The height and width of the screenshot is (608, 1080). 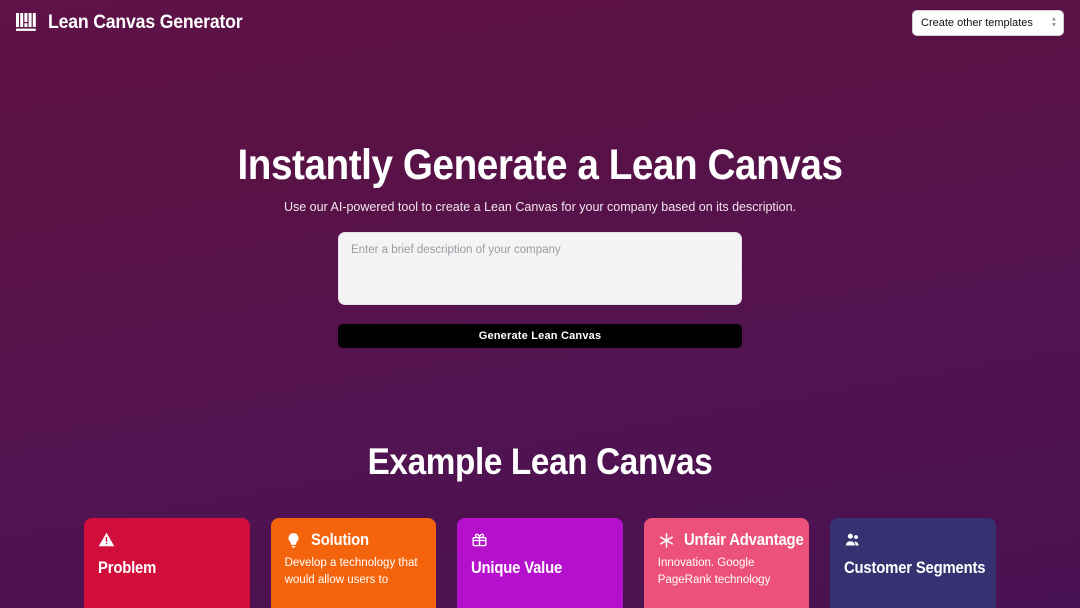 What do you see at coordinates (714, 571) in the screenshot?
I see `card-body: Innovation. Google PageRank technology` at bounding box center [714, 571].